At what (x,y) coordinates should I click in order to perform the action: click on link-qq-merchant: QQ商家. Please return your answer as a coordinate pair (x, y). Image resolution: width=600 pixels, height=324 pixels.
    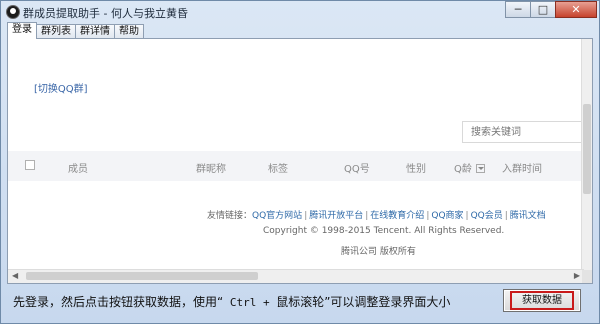
    Looking at the image, I should click on (447, 216).